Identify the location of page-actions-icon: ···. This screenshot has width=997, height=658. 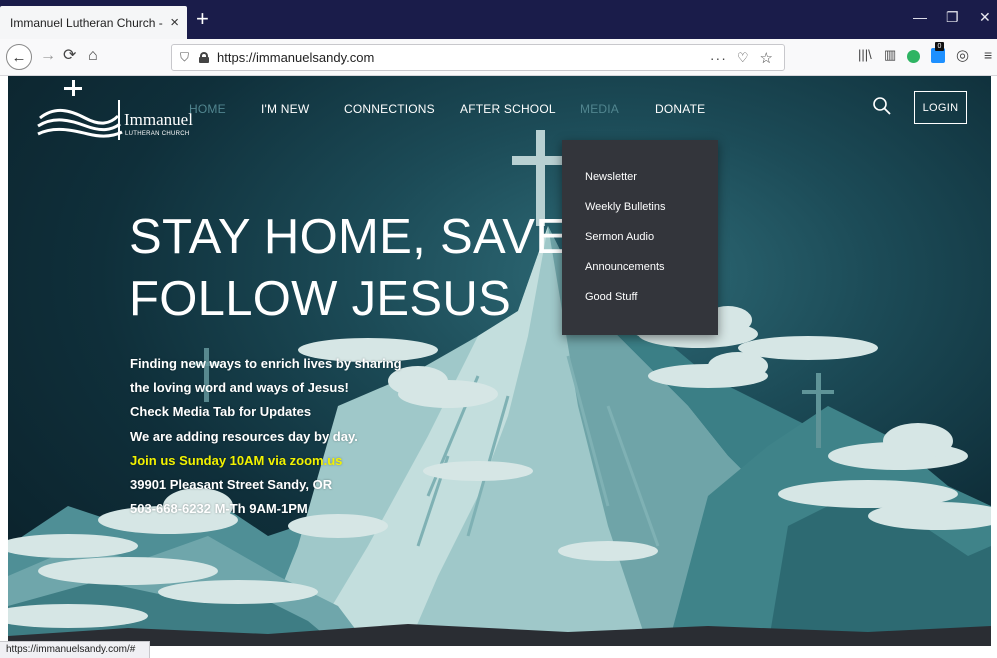
(718, 58).